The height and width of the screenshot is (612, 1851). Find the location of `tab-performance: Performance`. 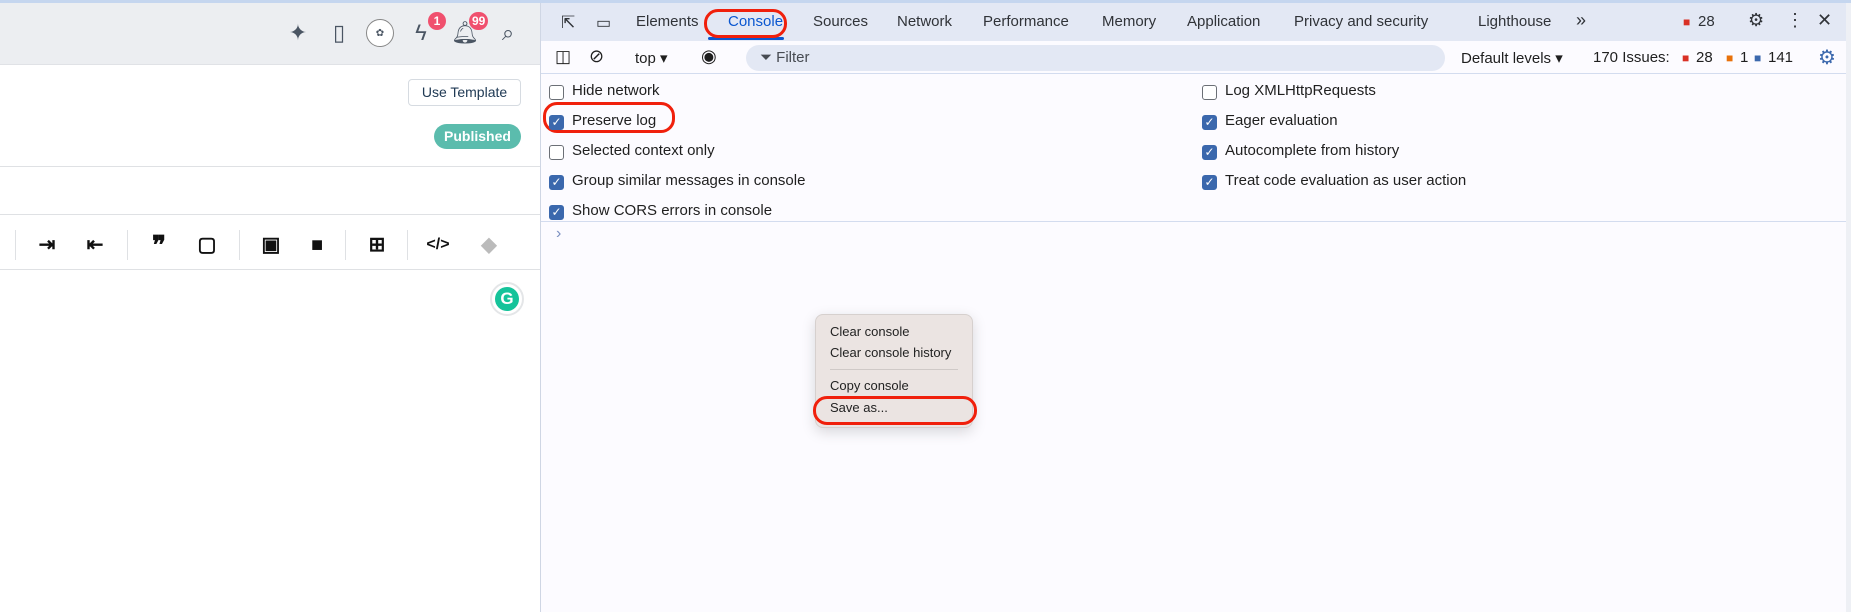

tab-performance: Performance is located at coordinates (1026, 21).